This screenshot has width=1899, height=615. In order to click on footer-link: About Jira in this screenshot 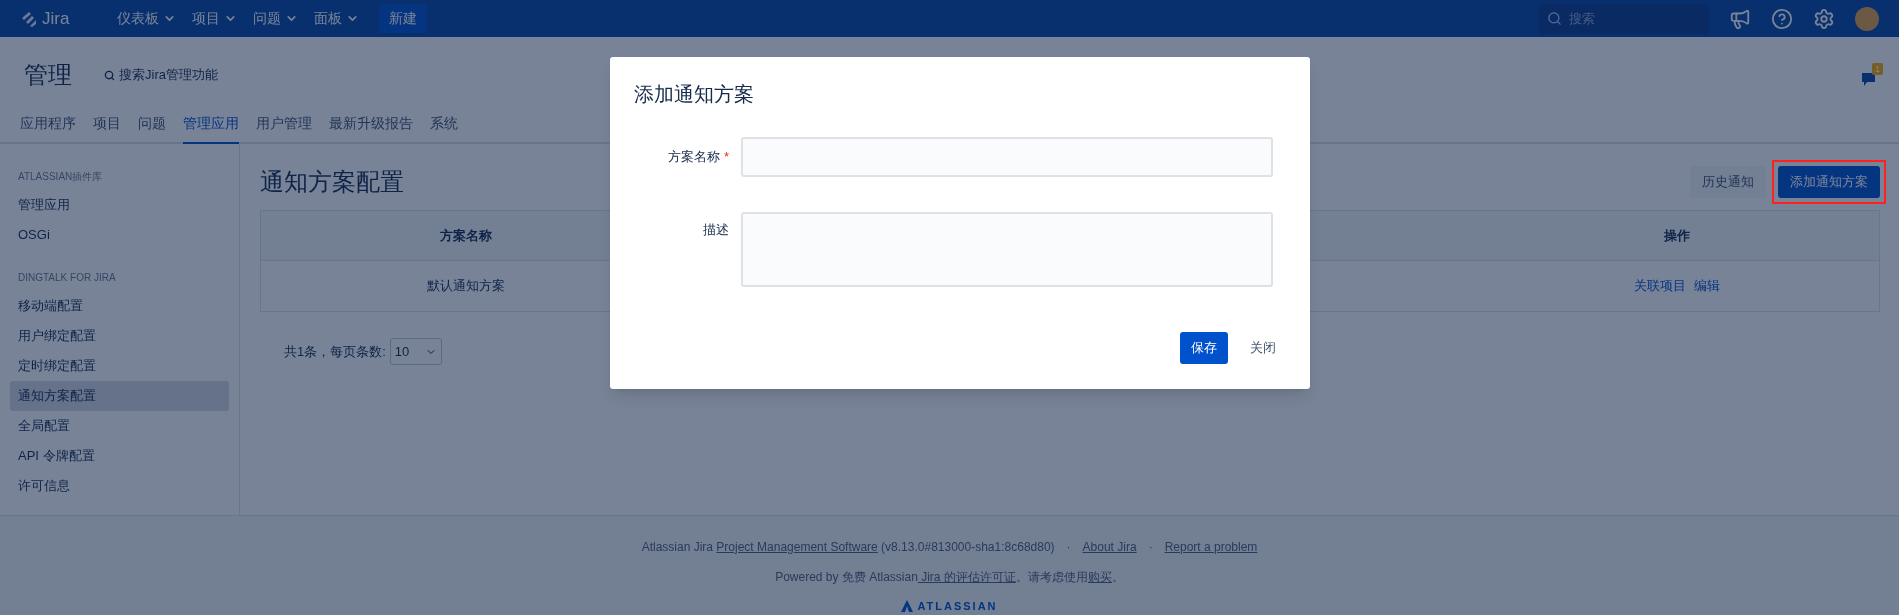, I will do `click(1109, 547)`.